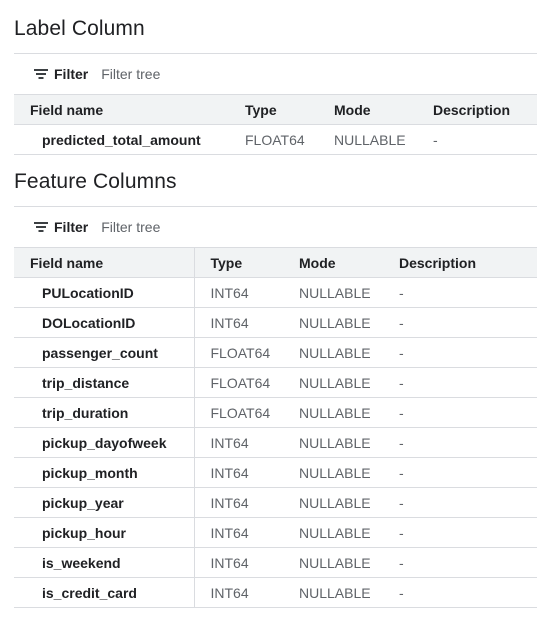  Describe the element at coordinates (104, 592) in the screenshot. I see `field-name-cell: is_credit_card` at that location.